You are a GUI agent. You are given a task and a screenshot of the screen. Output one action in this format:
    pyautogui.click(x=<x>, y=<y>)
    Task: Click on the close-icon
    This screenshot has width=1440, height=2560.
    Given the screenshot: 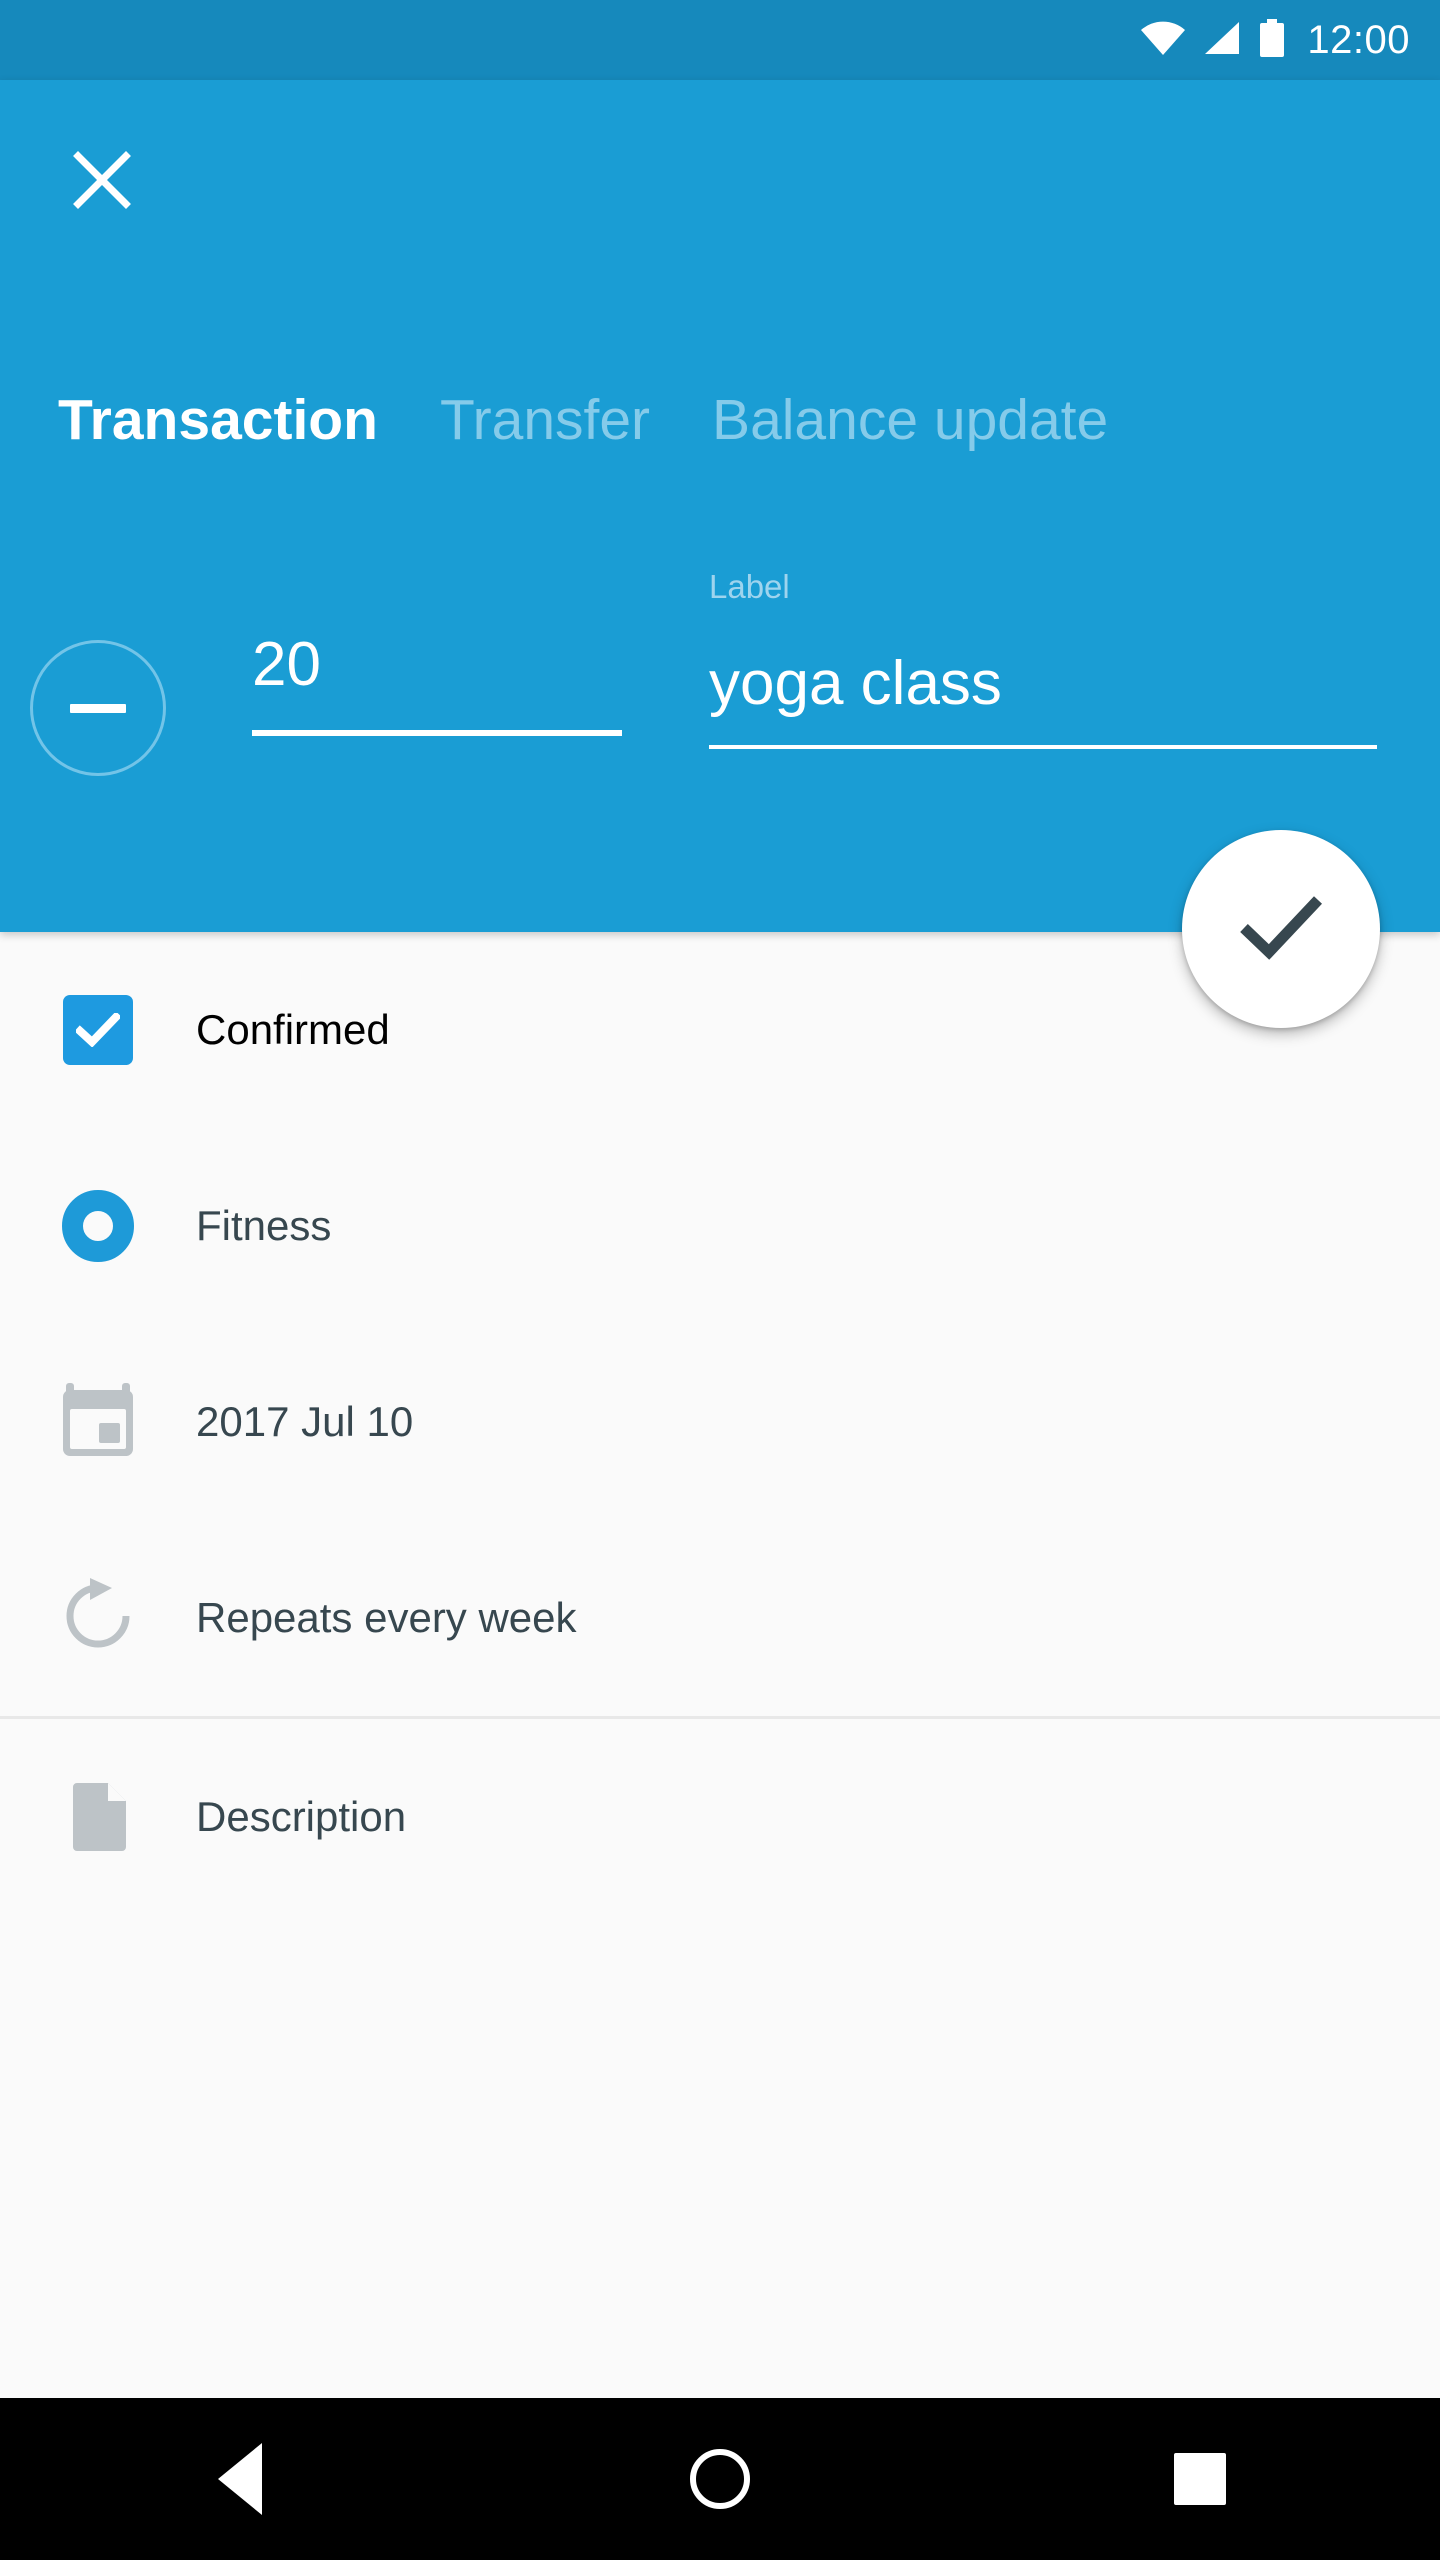 What is the action you would take?
    pyautogui.click(x=102, y=182)
    